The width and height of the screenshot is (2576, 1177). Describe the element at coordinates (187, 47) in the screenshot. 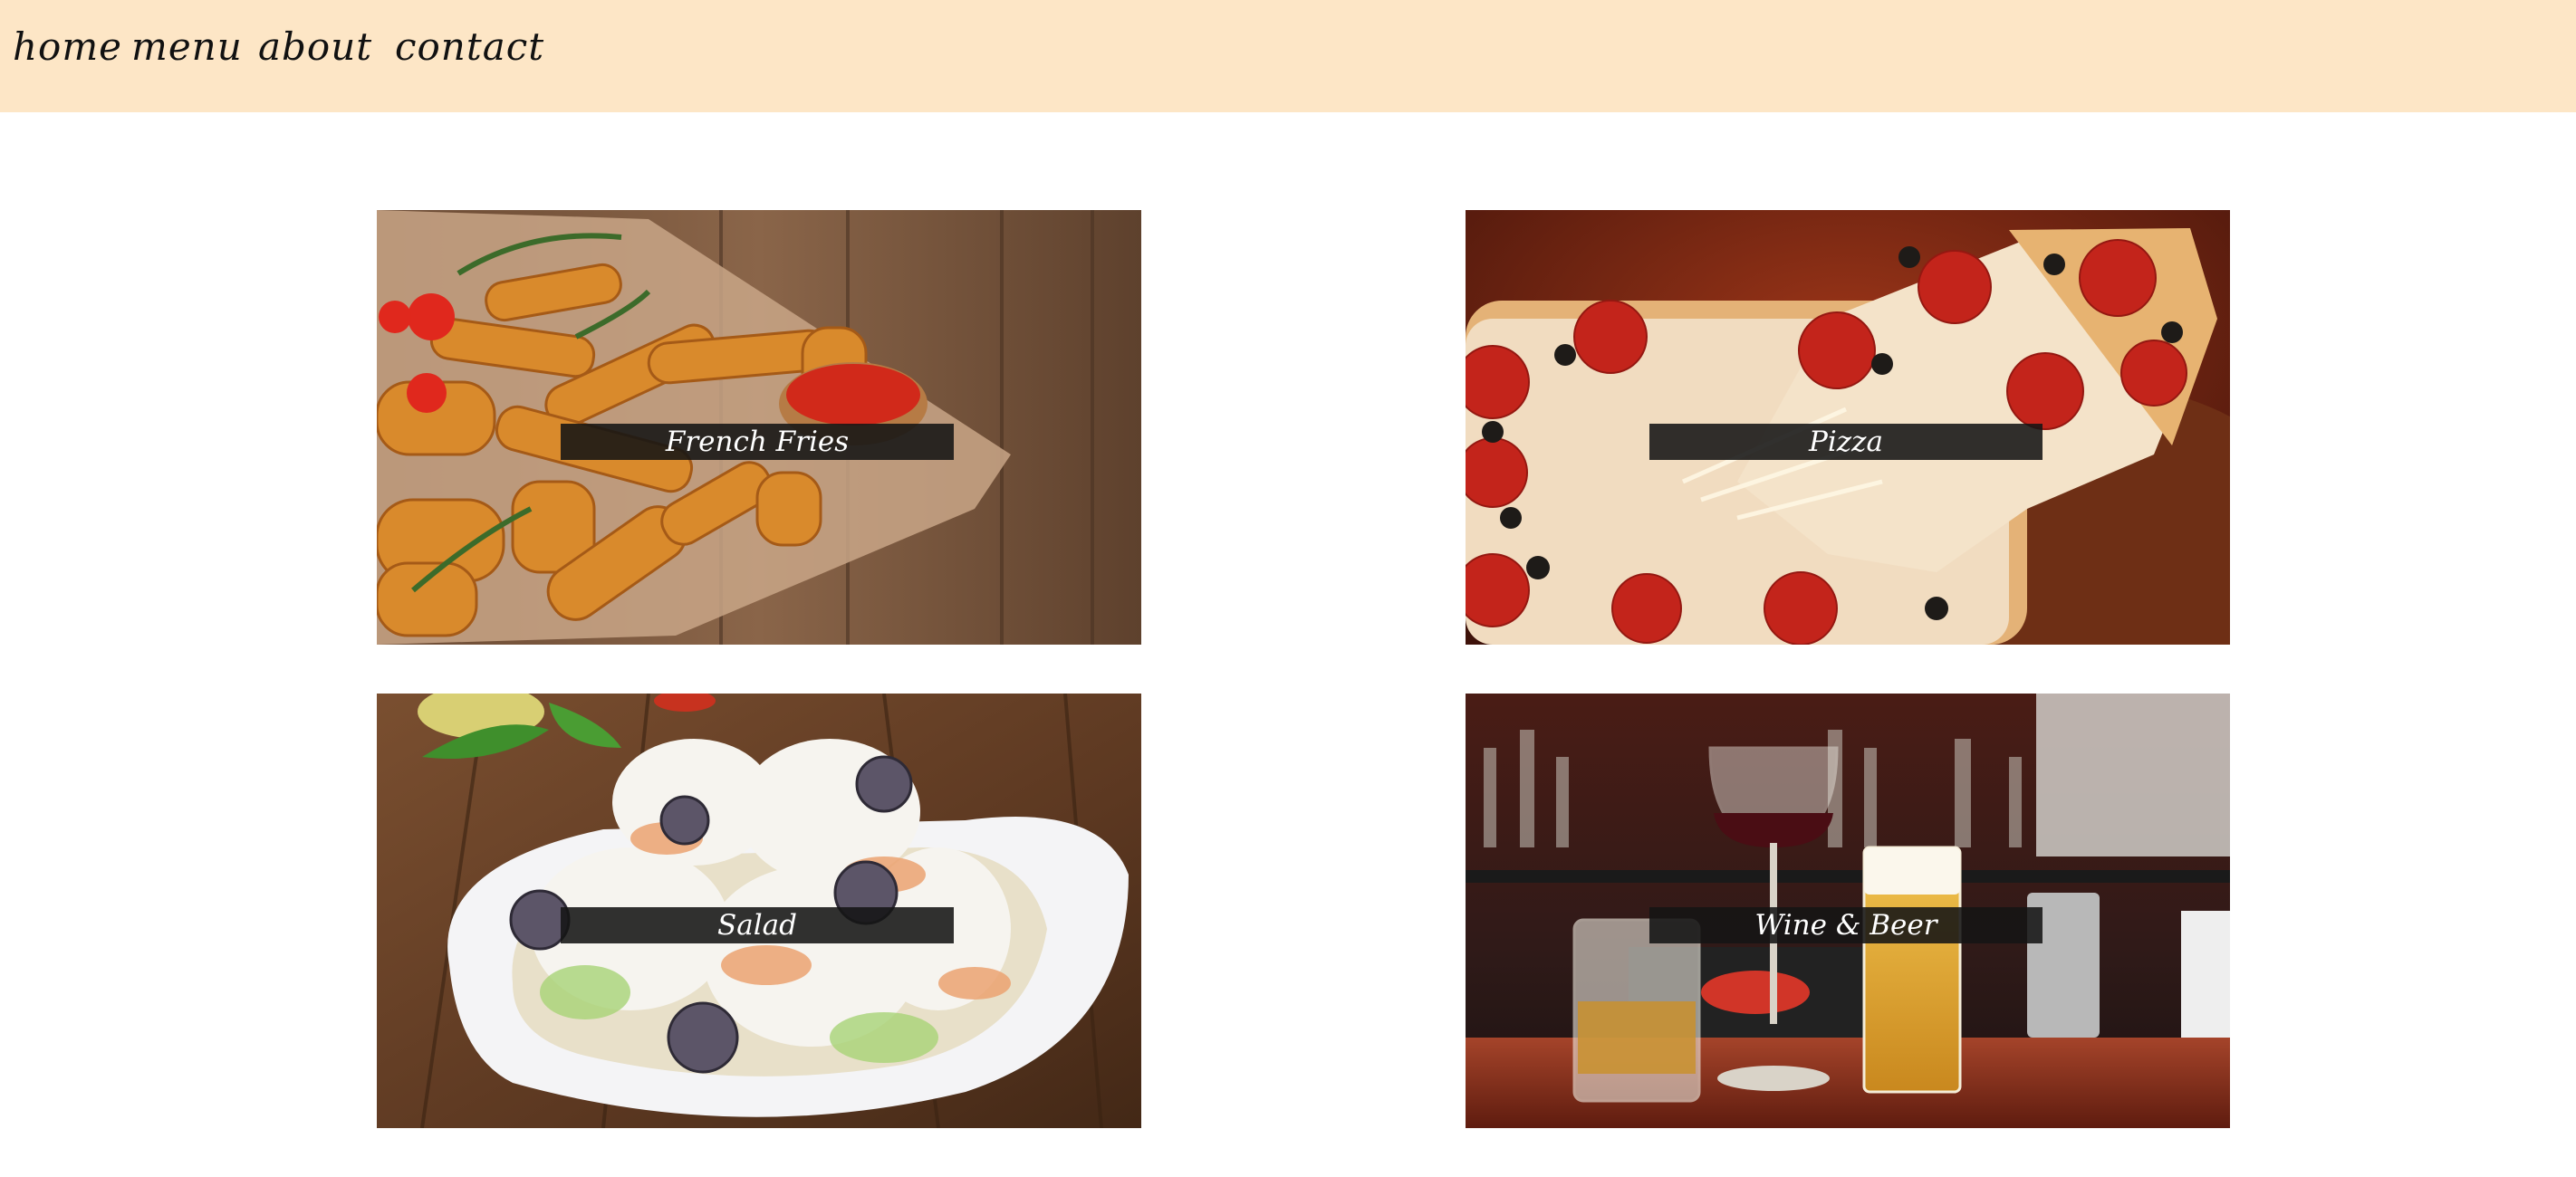

I see `nav-link-menu: menu` at that location.